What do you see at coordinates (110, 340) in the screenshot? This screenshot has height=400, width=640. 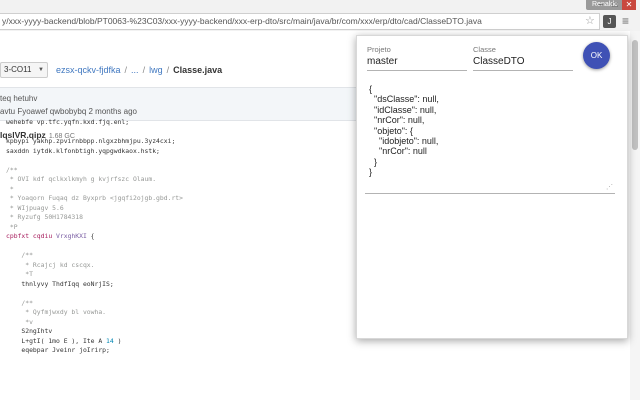 I see `code-token: 14` at bounding box center [110, 340].